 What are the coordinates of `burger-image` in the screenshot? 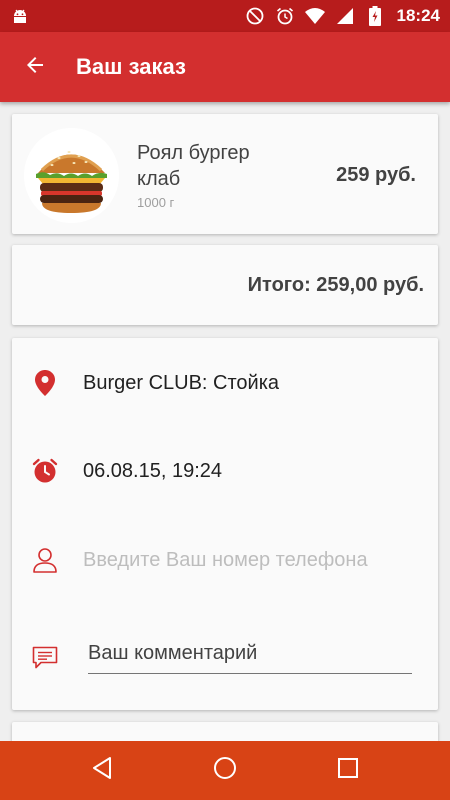 It's located at (71, 175).